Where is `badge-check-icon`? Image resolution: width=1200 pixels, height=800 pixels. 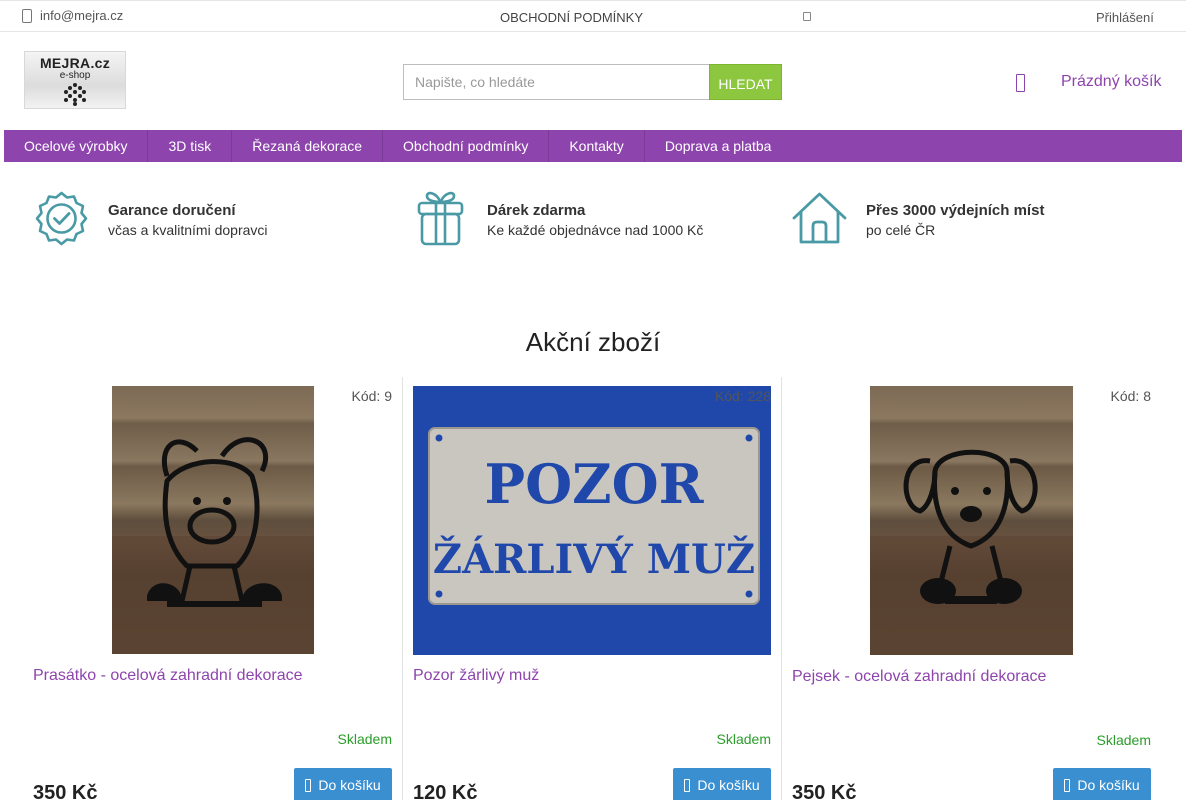
badge-check-icon is located at coordinates (61, 218).